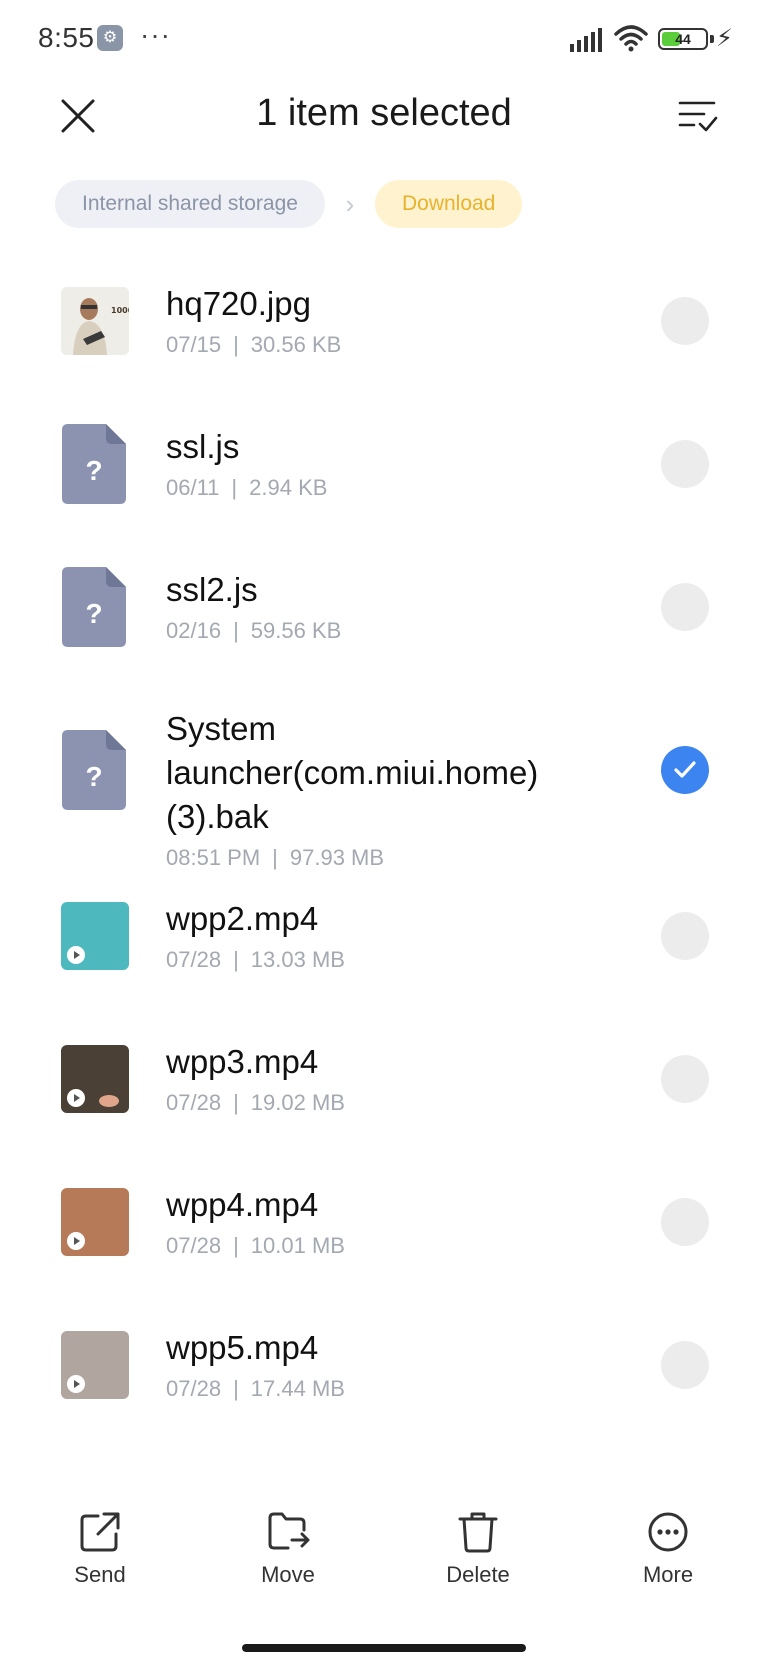  I want to click on action-toolbar: Send Move Delete More, so click(384, 1565).